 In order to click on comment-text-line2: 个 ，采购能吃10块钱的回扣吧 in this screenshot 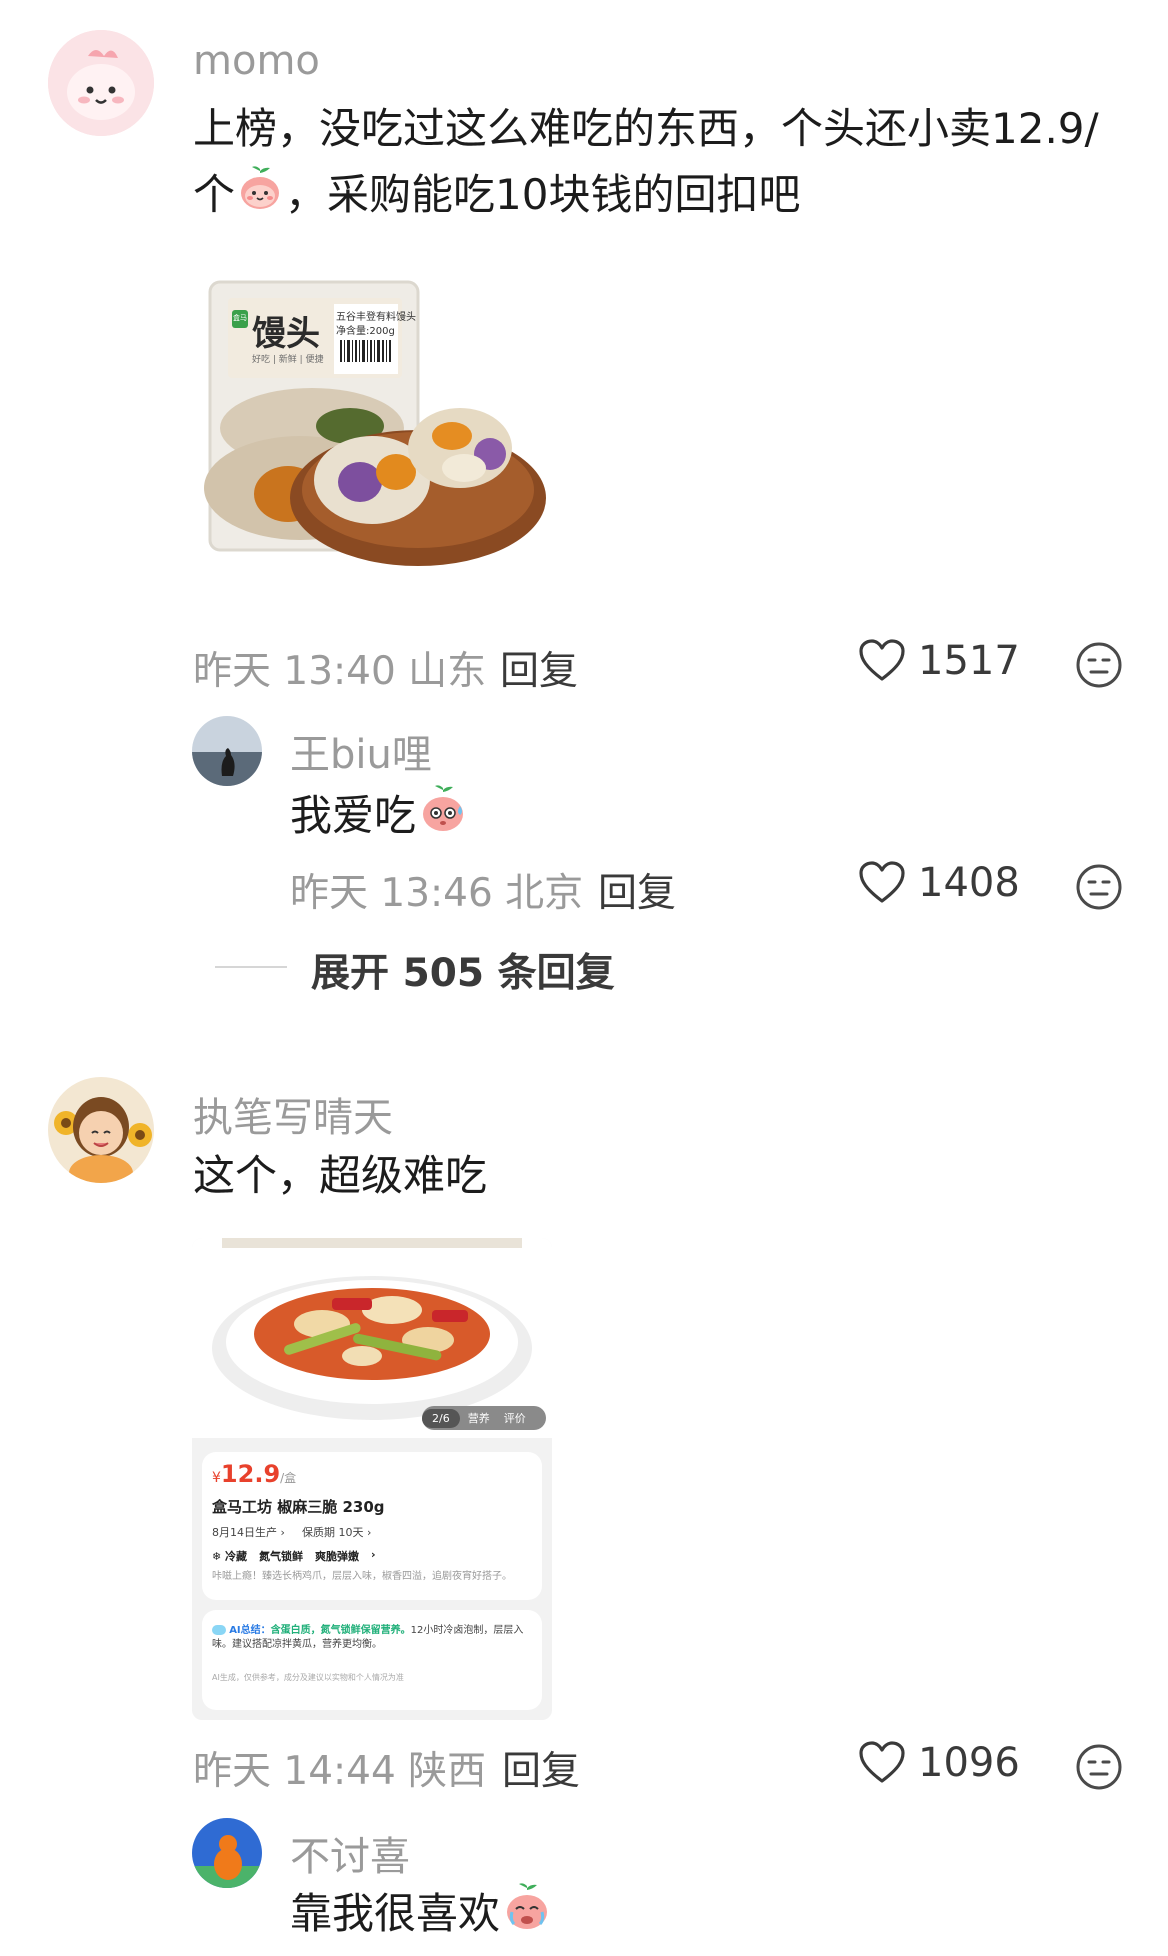, I will do `click(496, 197)`.